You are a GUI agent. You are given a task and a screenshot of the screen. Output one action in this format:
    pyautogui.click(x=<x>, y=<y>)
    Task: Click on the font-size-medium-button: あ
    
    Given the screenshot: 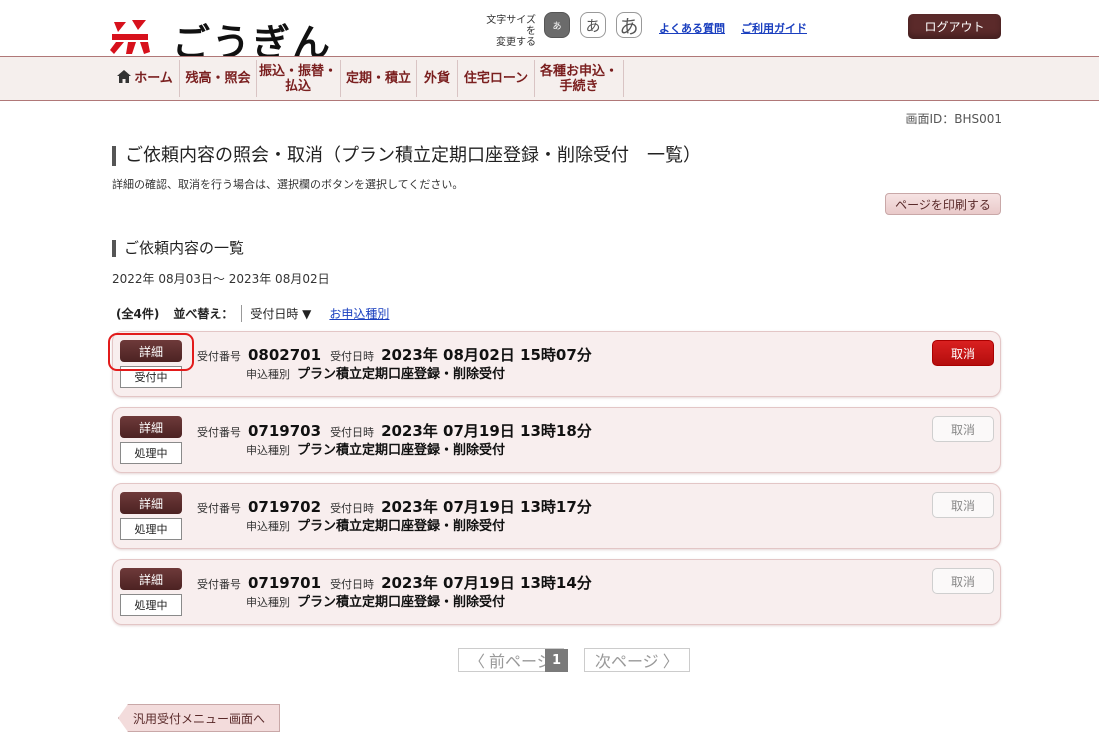 What is the action you would take?
    pyautogui.click(x=593, y=25)
    